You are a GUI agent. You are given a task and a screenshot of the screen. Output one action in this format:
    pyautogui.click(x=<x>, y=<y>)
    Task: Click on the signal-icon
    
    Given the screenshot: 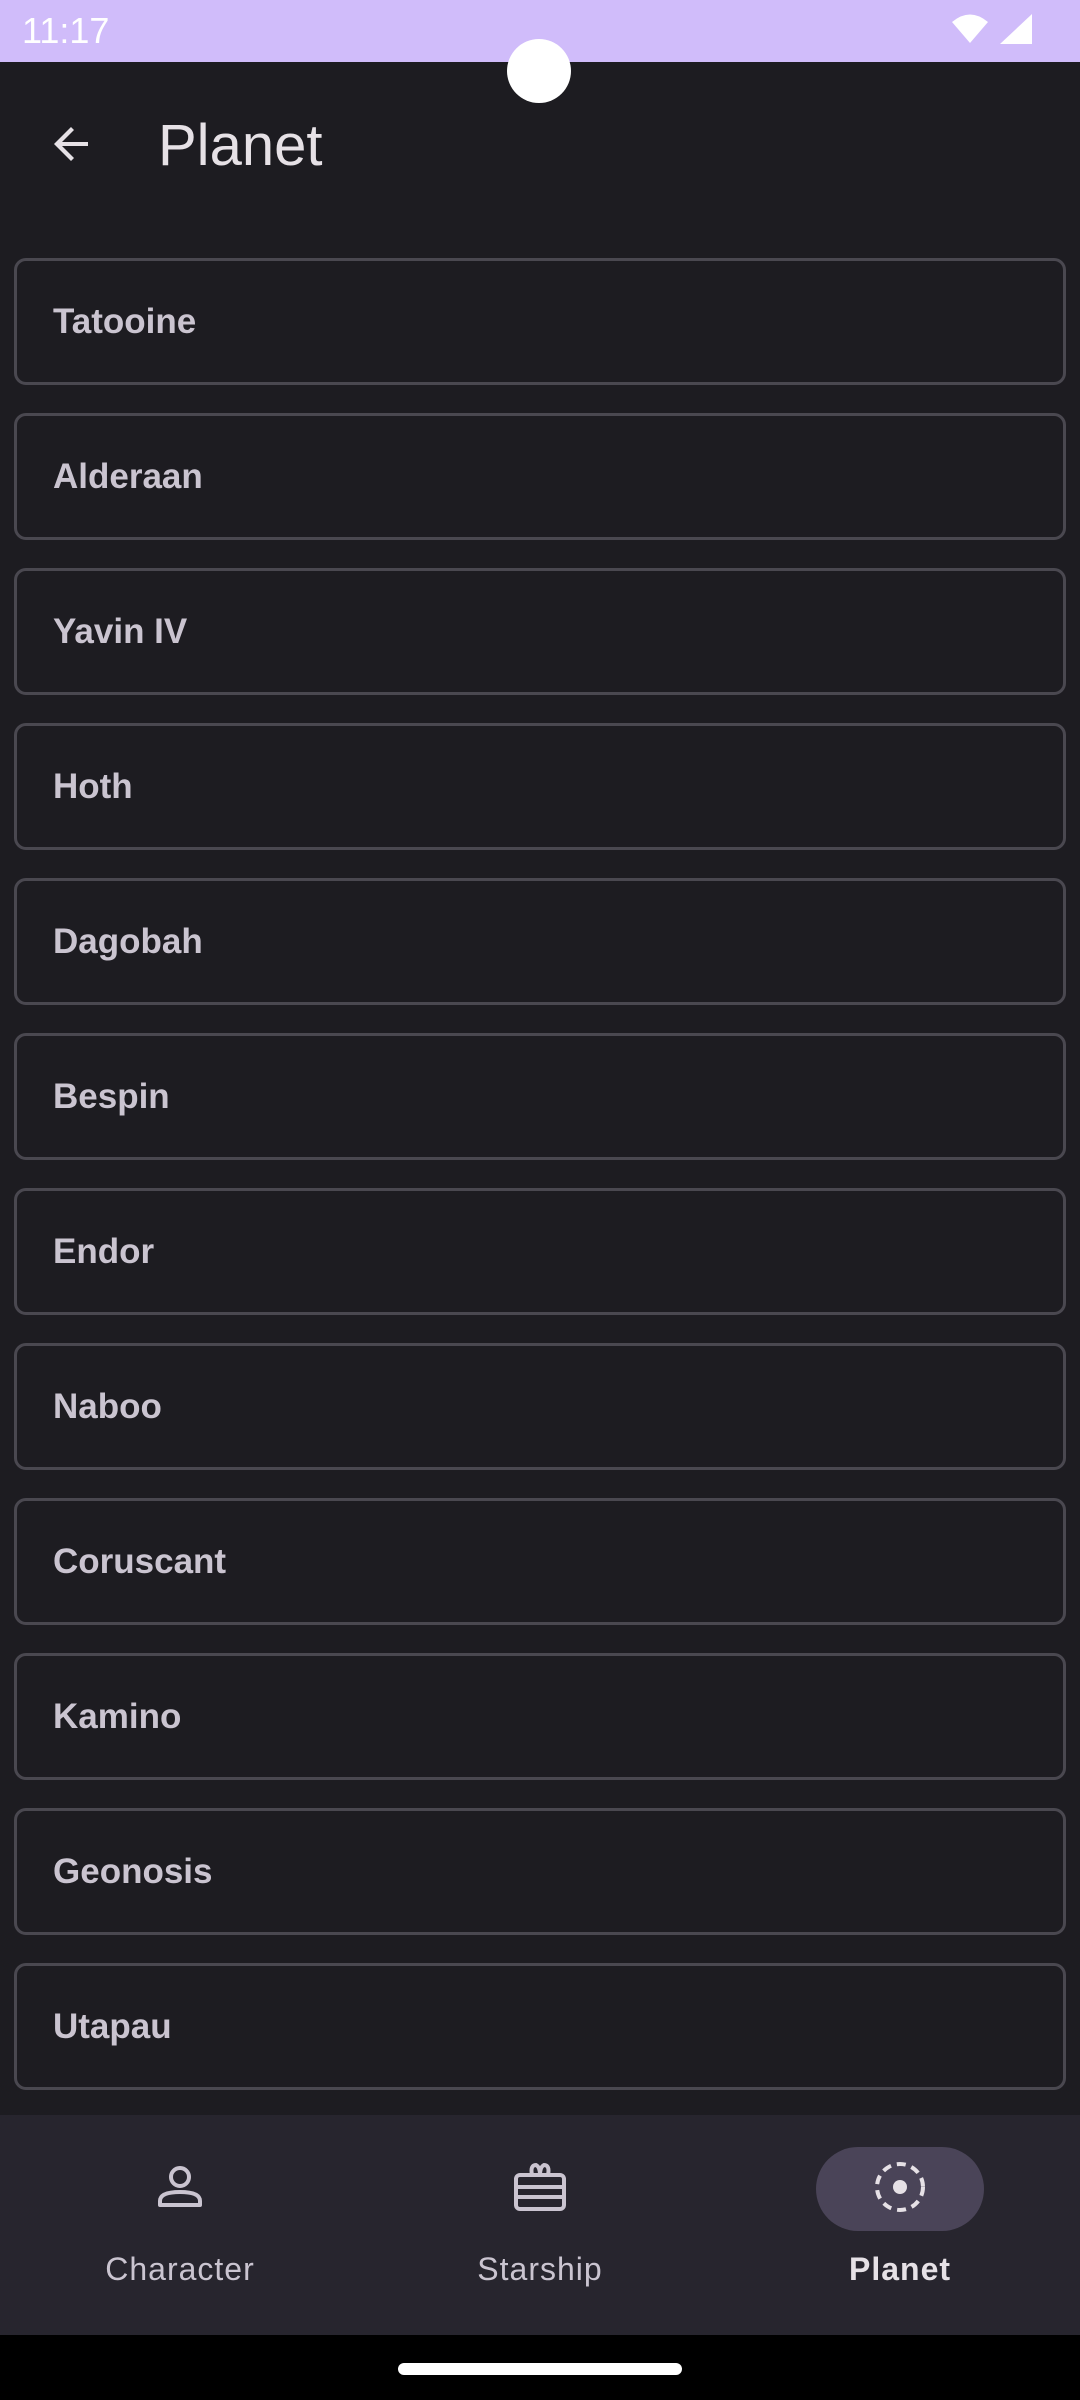 What is the action you would take?
    pyautogui.click(x=1016, y=31)
    